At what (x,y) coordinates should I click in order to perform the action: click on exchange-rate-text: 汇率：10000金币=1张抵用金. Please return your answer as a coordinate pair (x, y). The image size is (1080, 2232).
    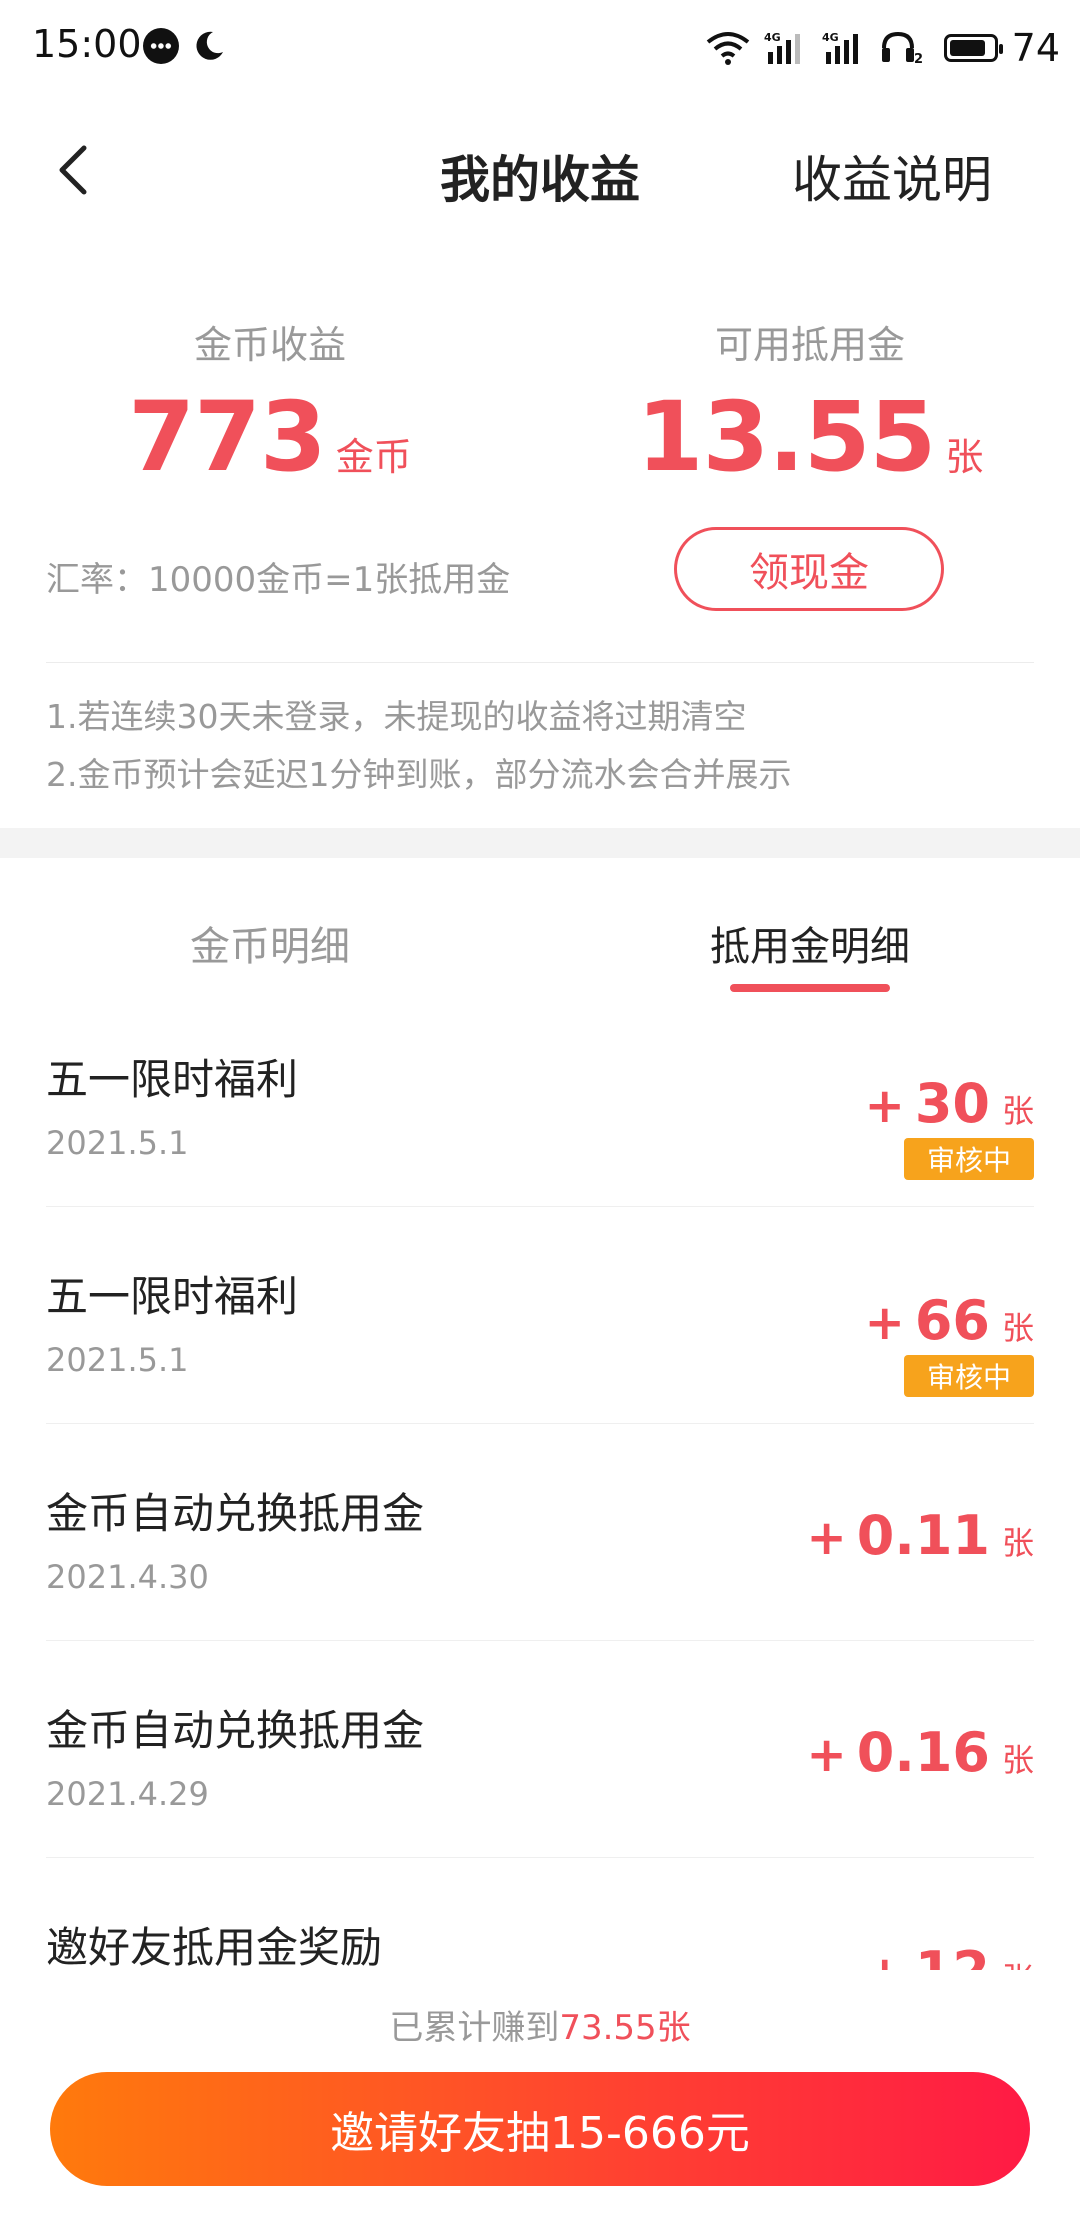
    Looking at the image, I should click on (278, 580).